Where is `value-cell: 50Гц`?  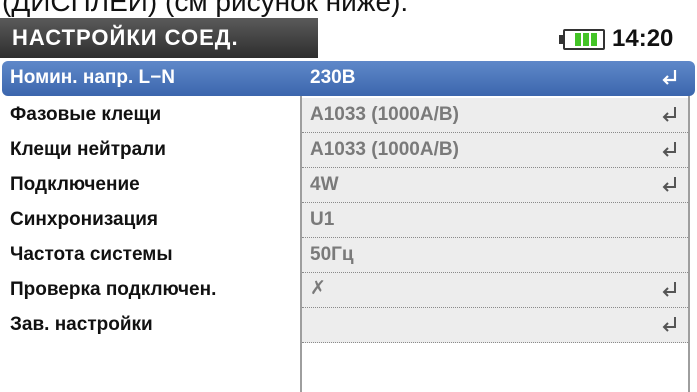
value-cell: 50Гц is located at coordinates (495, 255).